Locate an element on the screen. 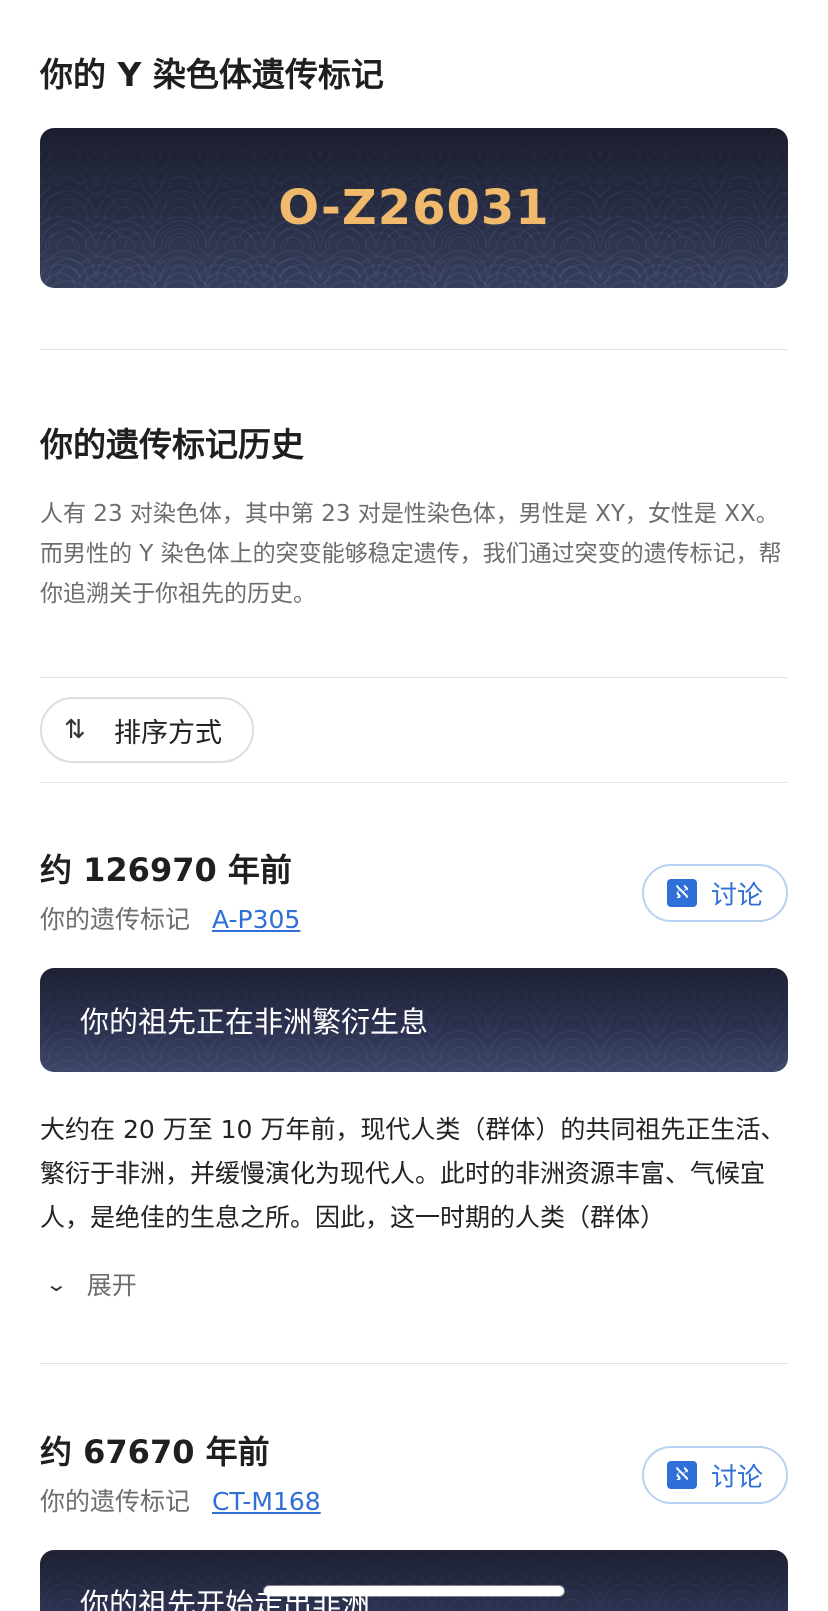 The height and width of the screenshot is (1611, 828). home-indicator is located at coordinates (414, 1591).